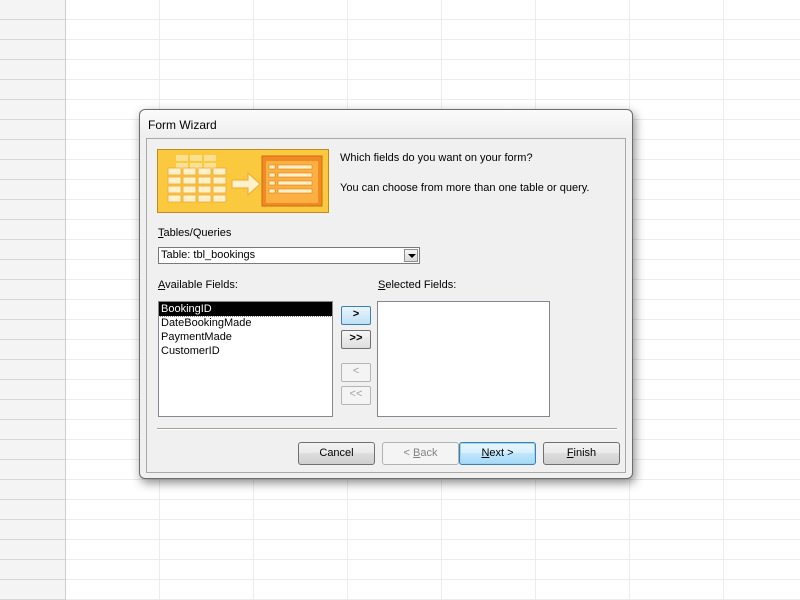  I want to click on tables-queries-dropdown: Table: tbl_bookings, so click(289, 255).